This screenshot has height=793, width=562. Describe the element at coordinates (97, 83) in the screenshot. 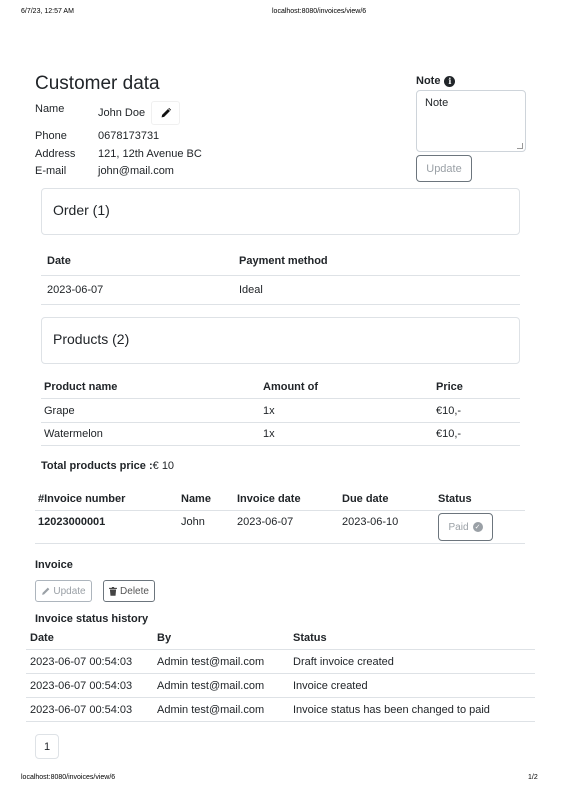

I see `customer-data-title: Customer data` at that location.